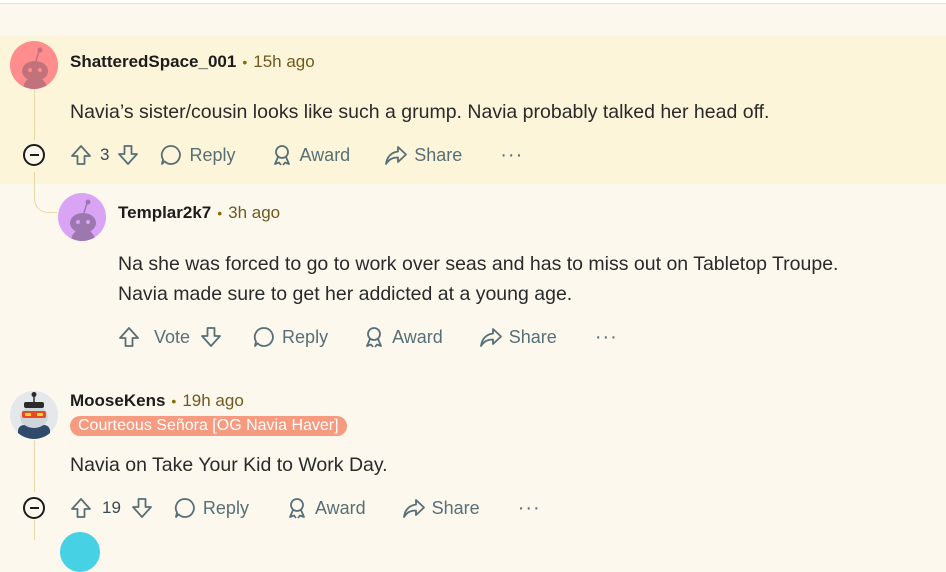 The height and width of the screenshot is (572, 946). What do you see at coordinates (164, 213) in the screenshot?
I see `username: Templar2k7` at bounding box center [164, 213].